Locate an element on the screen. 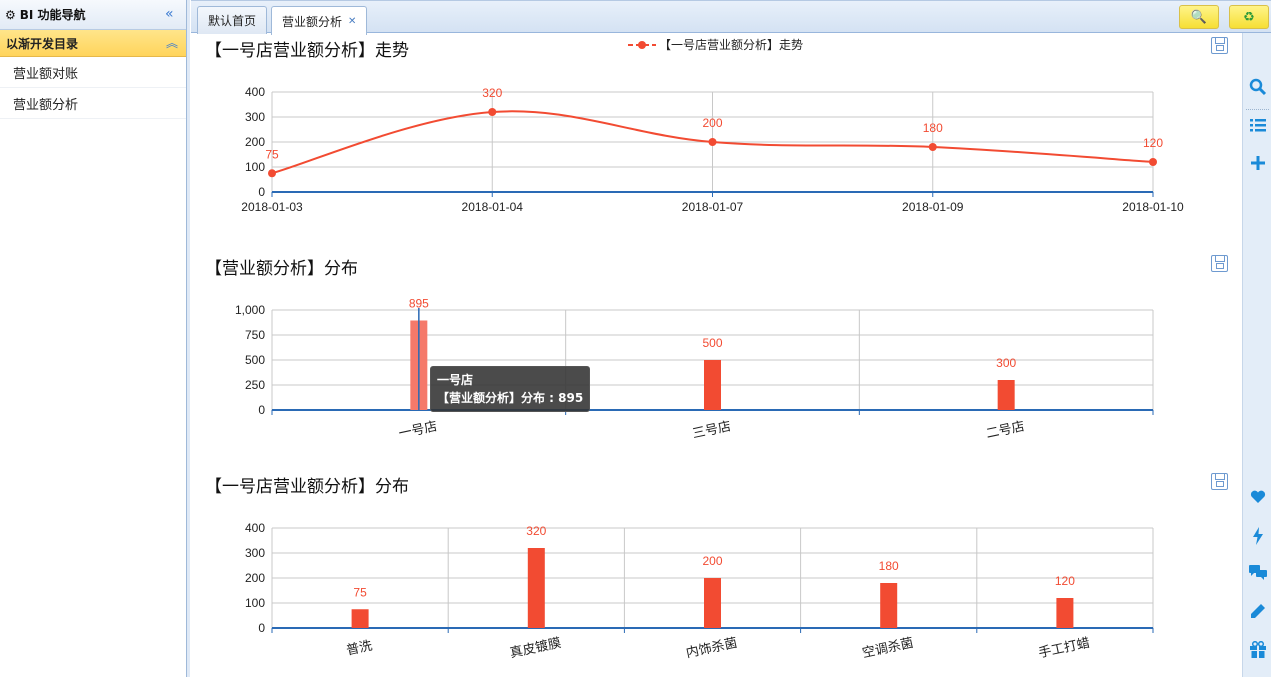  plus-icon is located at coordinates (1258, 165).